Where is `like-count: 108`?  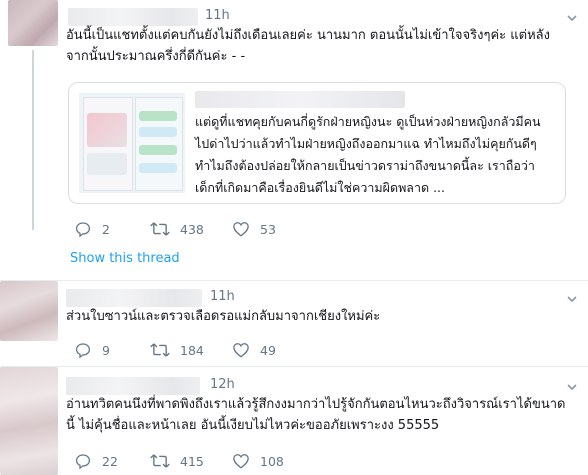
like-count: 108 is located at coordinates (272, 461).